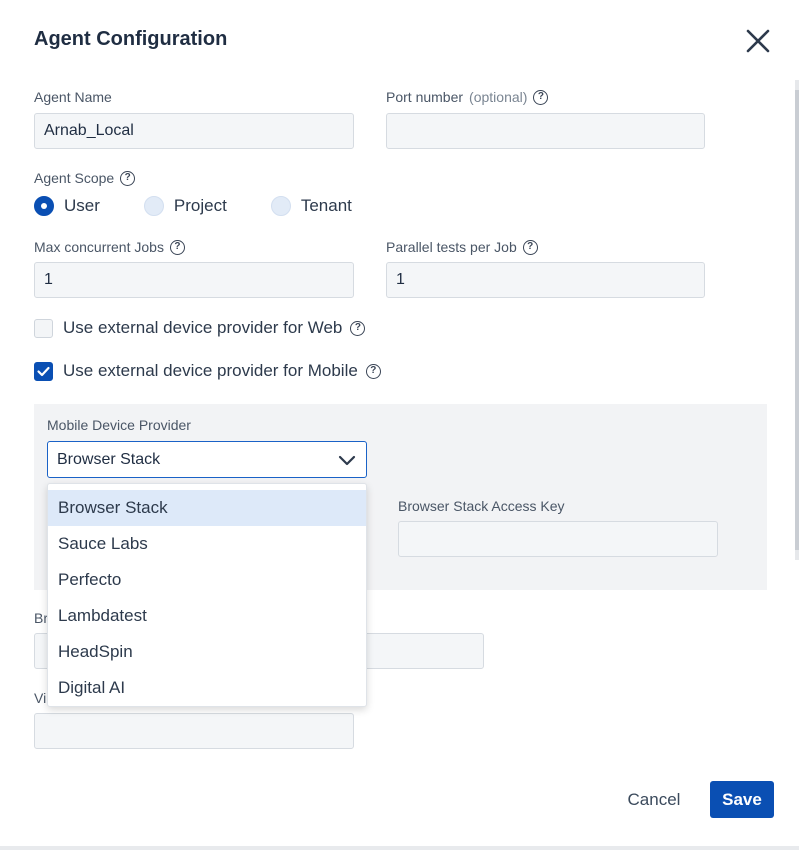 Image resolution: width=799 pixels, height=850 pixels. I want to click on external-web-checkbox-row: Use external device provider for Web ?, so click(200, 328).